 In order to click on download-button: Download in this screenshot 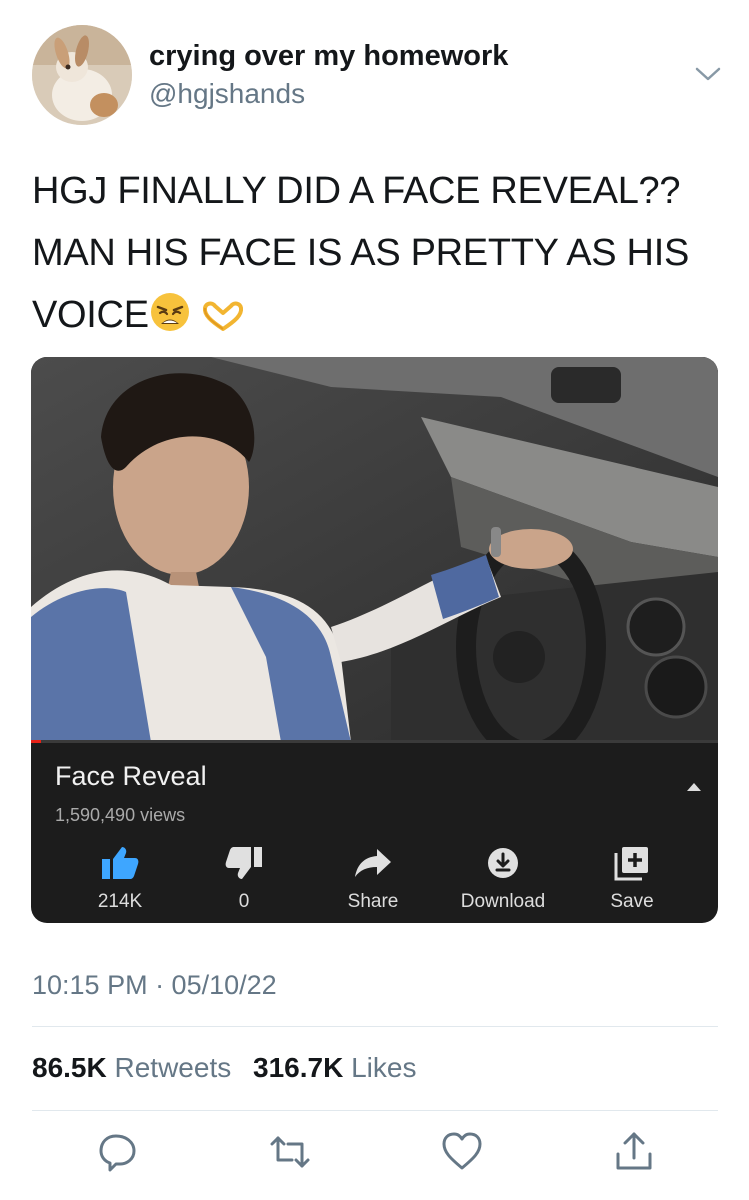, I will do `click(503, 881)`.